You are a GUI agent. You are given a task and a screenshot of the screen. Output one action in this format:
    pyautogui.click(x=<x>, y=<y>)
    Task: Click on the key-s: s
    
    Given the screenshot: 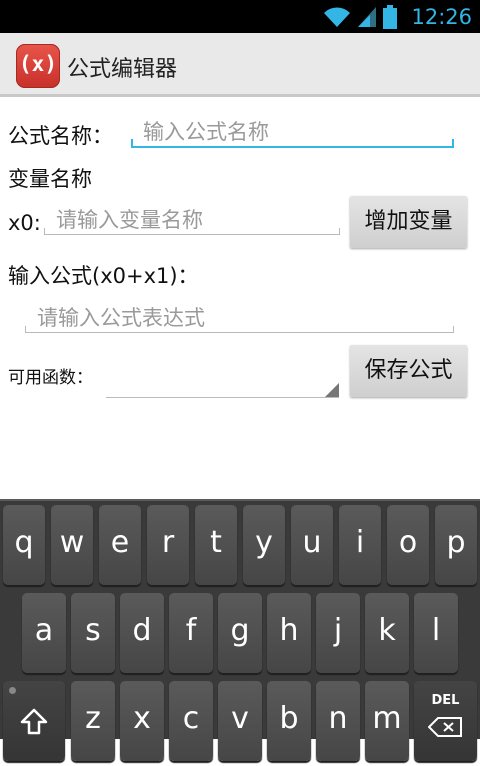 What is the action you would take?
    pyautogui.click(x=93, y=633)
    